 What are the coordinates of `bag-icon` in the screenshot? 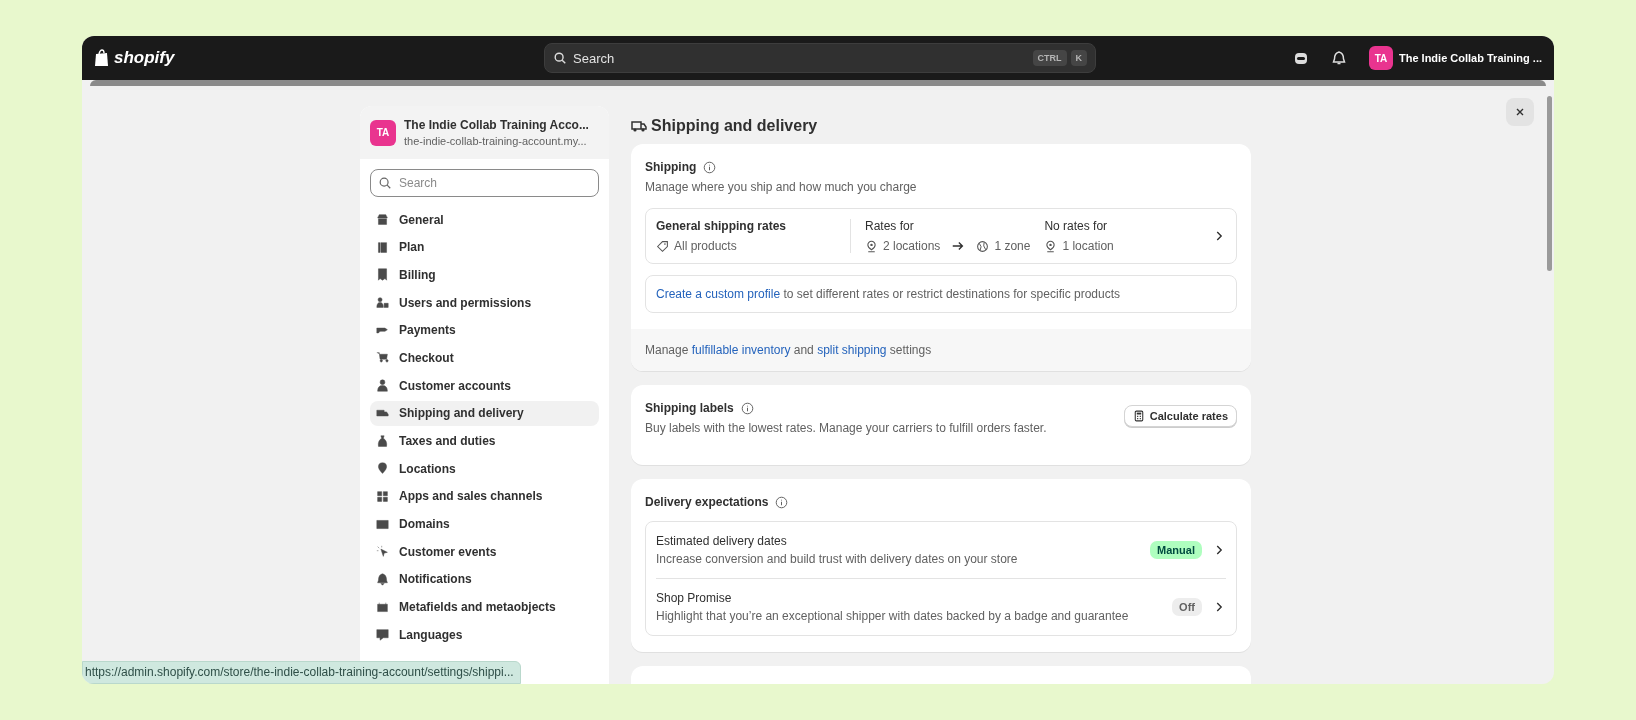 It's located at (382, 441).